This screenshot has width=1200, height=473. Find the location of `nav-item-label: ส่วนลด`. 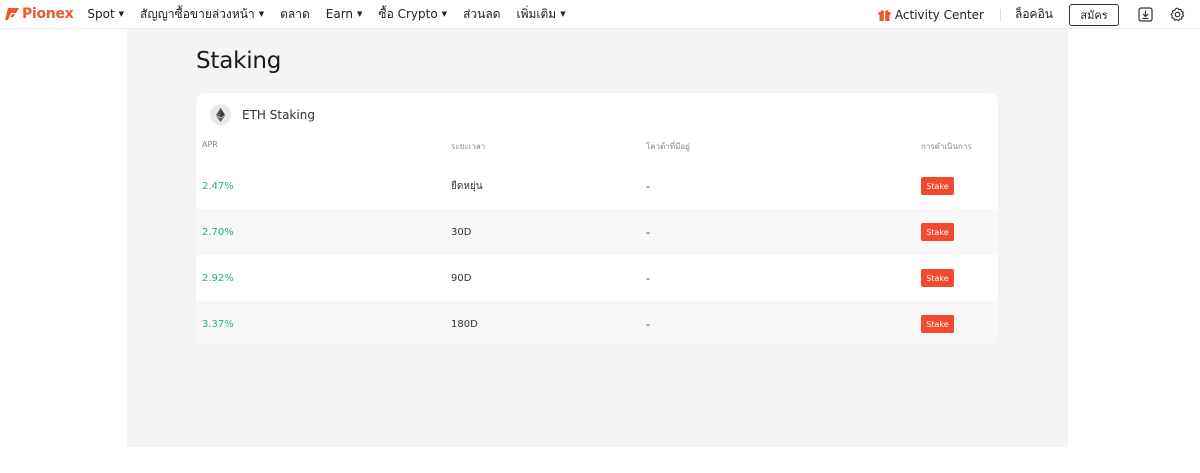

nav-item-label: ส่วนลด is located at coordinates (482, 13).